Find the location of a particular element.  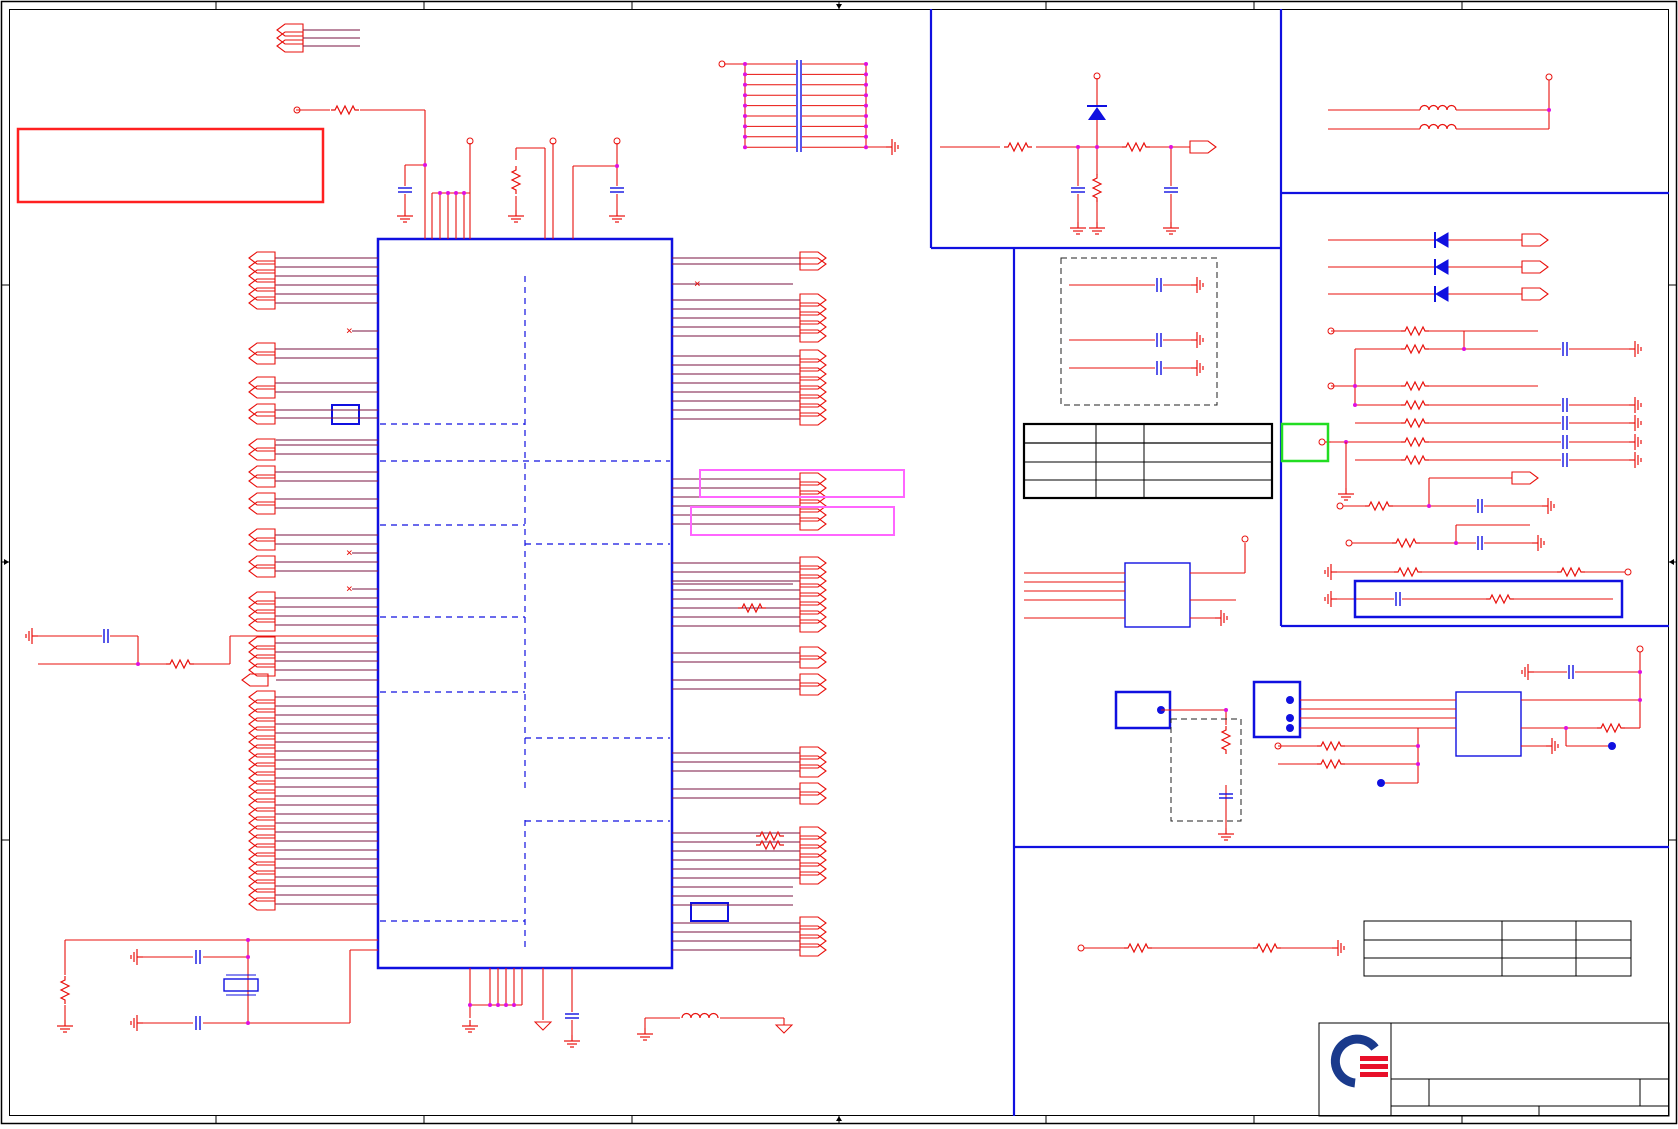

quanta-logo-icon is located at coordinates (1359, 1061).